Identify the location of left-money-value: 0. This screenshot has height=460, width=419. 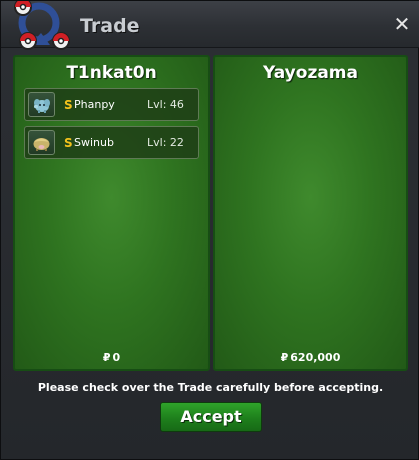
(116, 357).